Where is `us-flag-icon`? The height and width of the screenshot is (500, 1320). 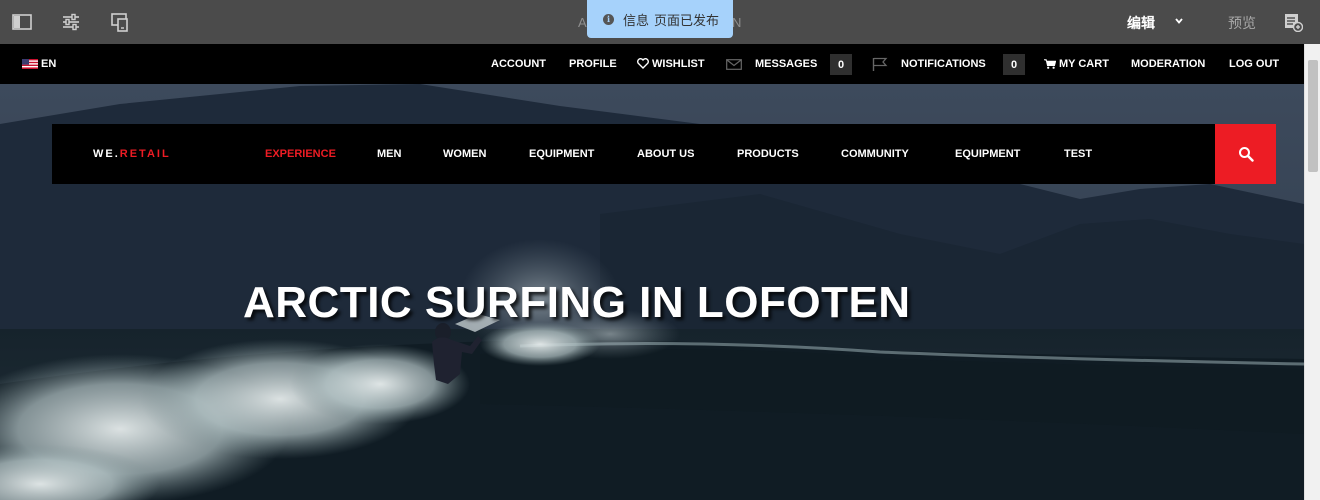 us-flag-icon is located at coordinates (30, 64).